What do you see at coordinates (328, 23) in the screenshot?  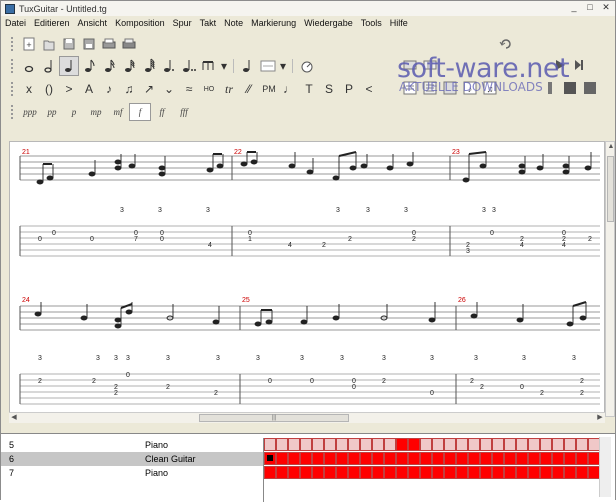 I see `menu-wiedergabe: Wiedergabe` at bounding box center [328, 23].